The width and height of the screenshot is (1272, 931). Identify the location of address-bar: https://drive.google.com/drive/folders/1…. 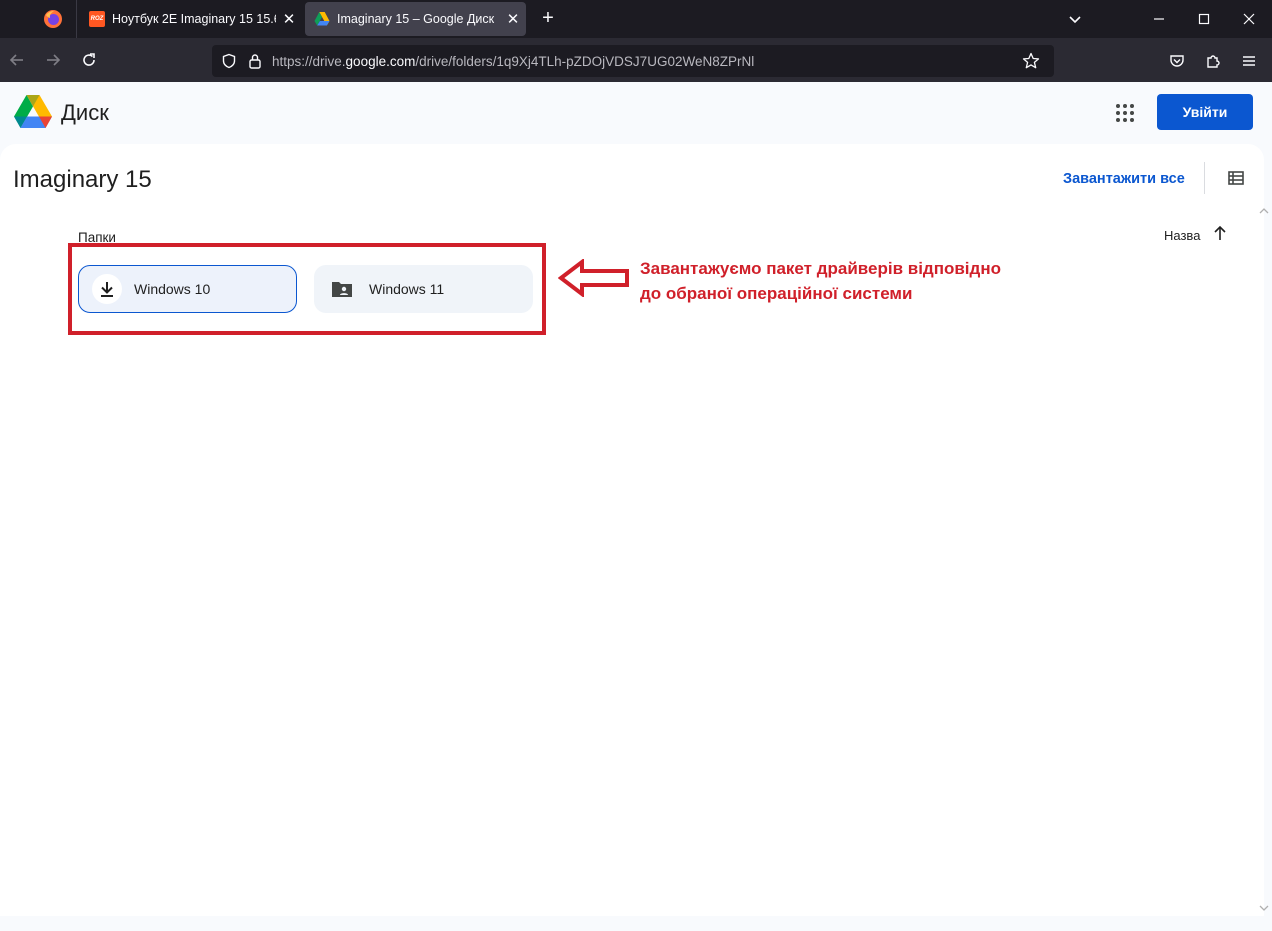
(633, 61).